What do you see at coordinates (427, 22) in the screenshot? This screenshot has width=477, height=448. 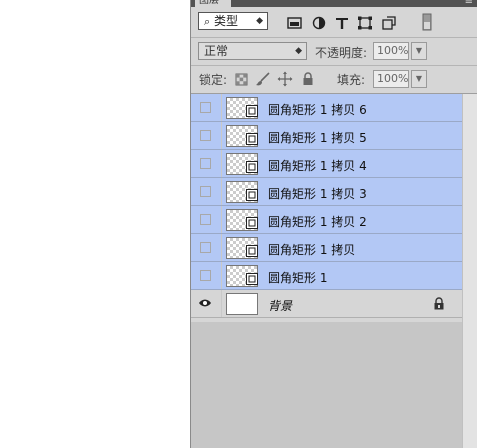 I see `filter-toggle-icon` at bounding box center [427, 22].